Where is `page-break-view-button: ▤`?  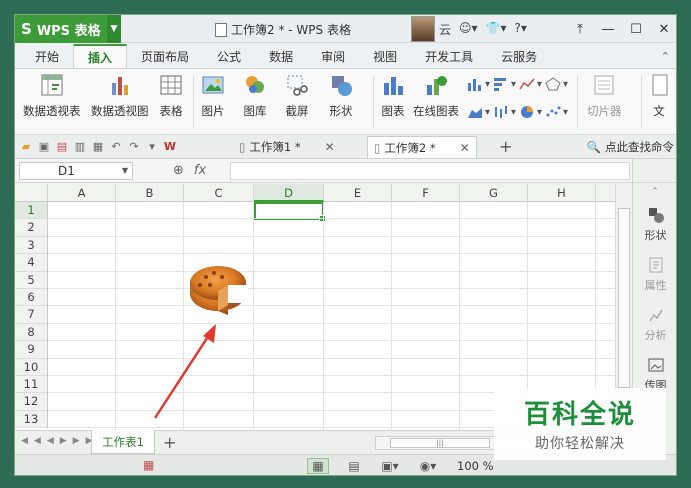
page-break-view-button: ▤ is located at coordinates (354, 466).